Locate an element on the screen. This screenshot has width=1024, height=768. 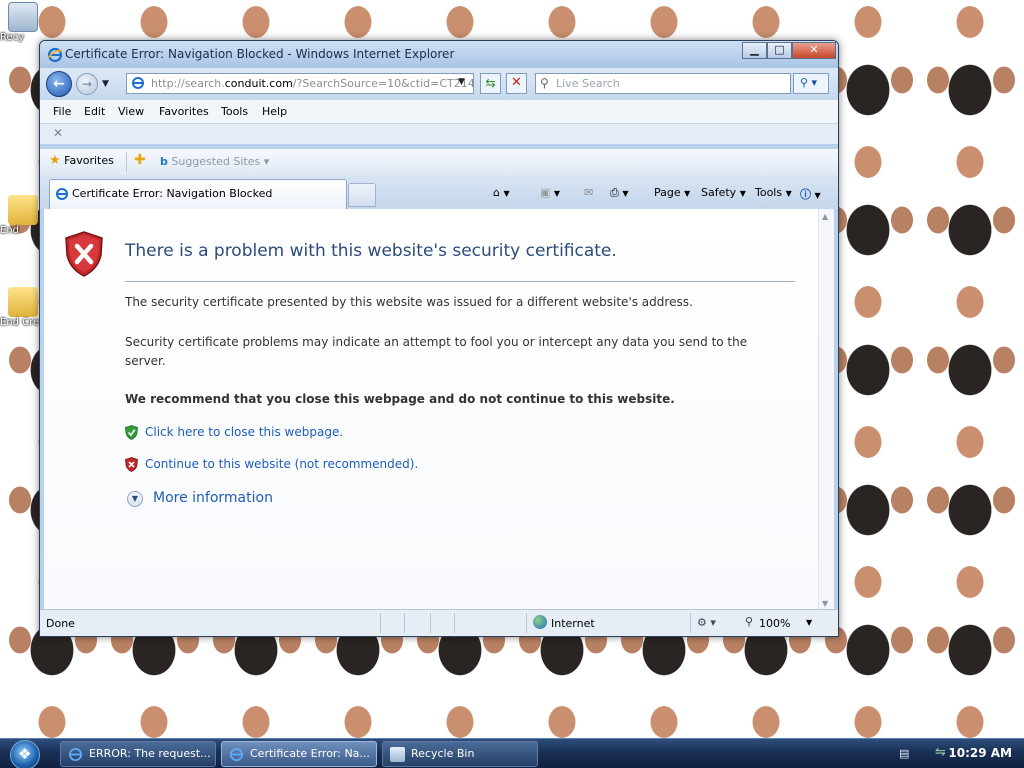
address-dropdown: ▼ is located at coordinates (461, 82).